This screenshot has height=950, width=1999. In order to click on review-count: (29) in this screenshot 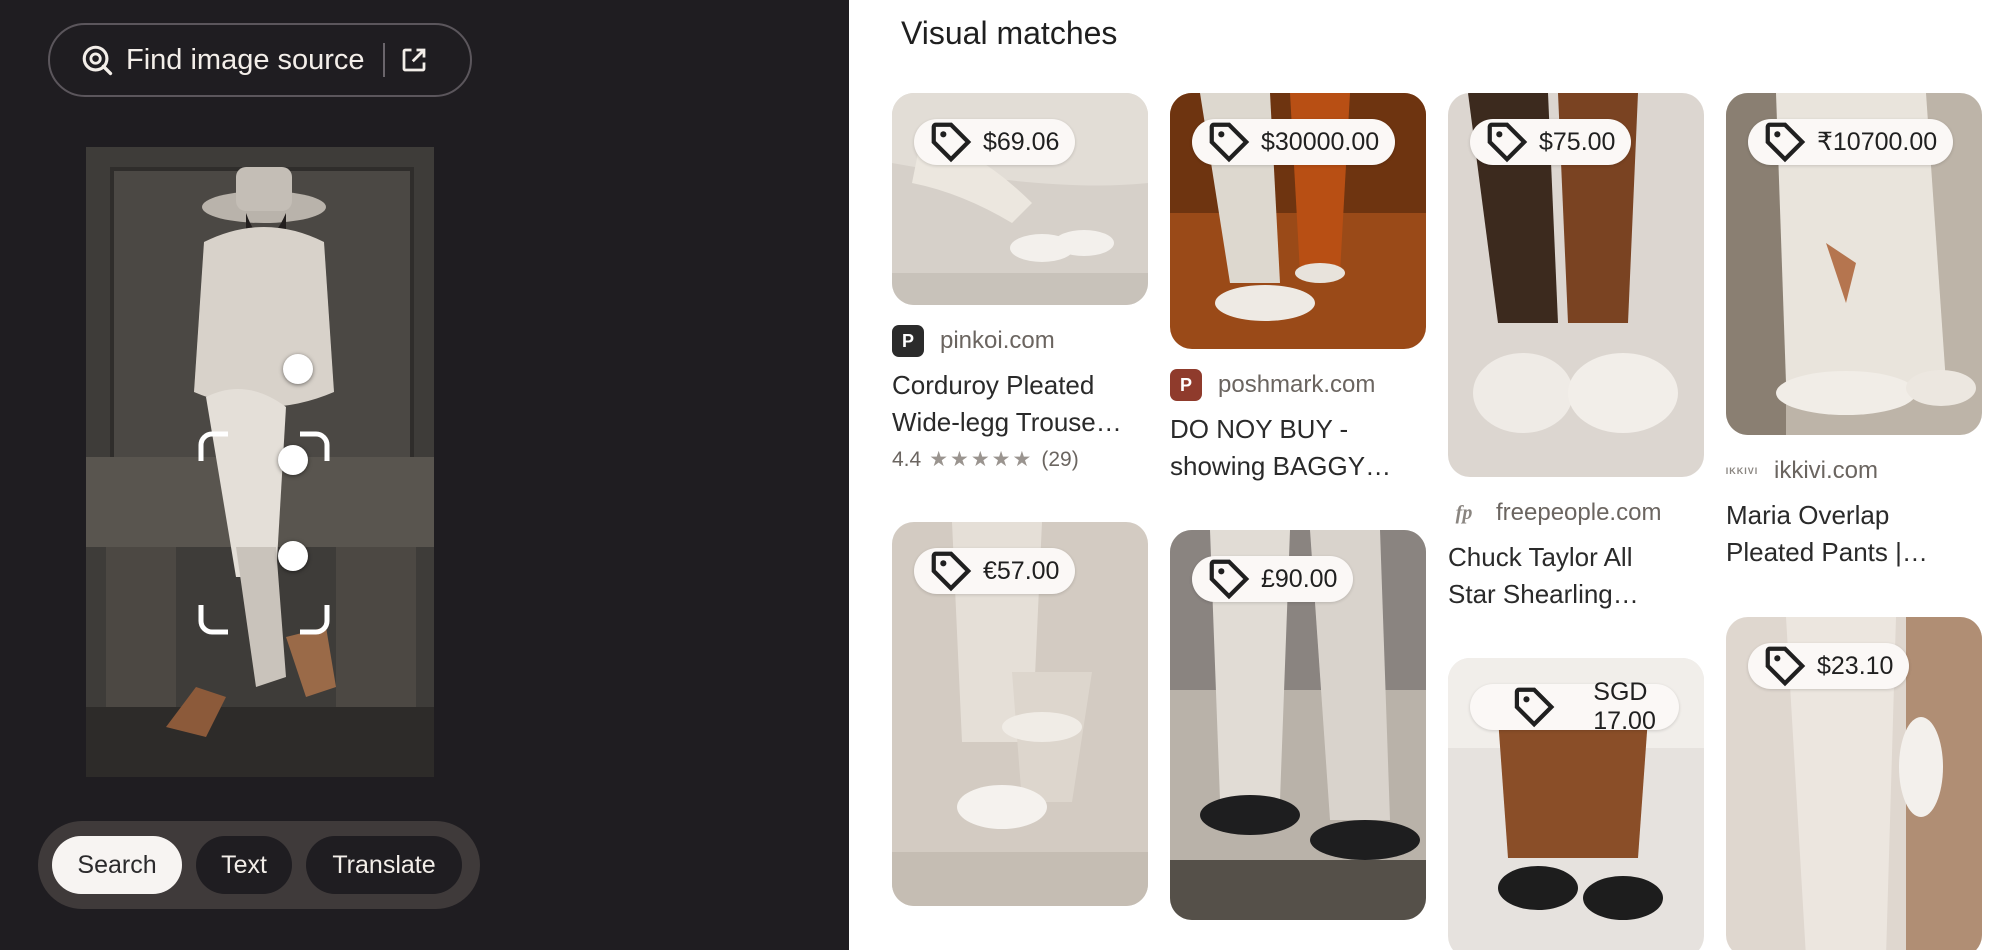, I will do `click(1060, 459)`.